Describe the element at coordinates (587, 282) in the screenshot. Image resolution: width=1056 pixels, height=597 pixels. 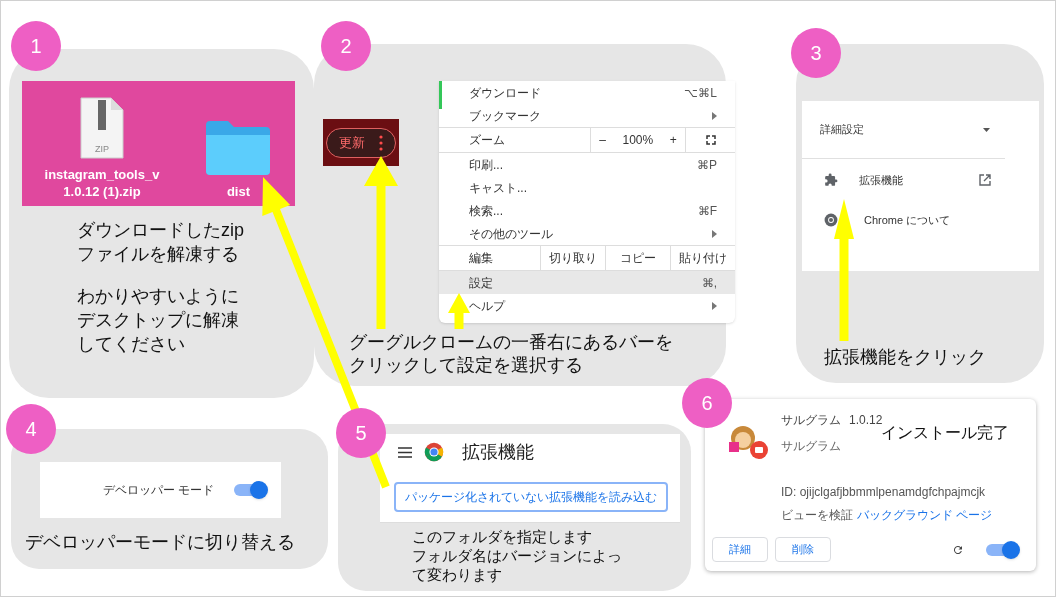
I see `menu-item: 設定 ⌘,` at that location.